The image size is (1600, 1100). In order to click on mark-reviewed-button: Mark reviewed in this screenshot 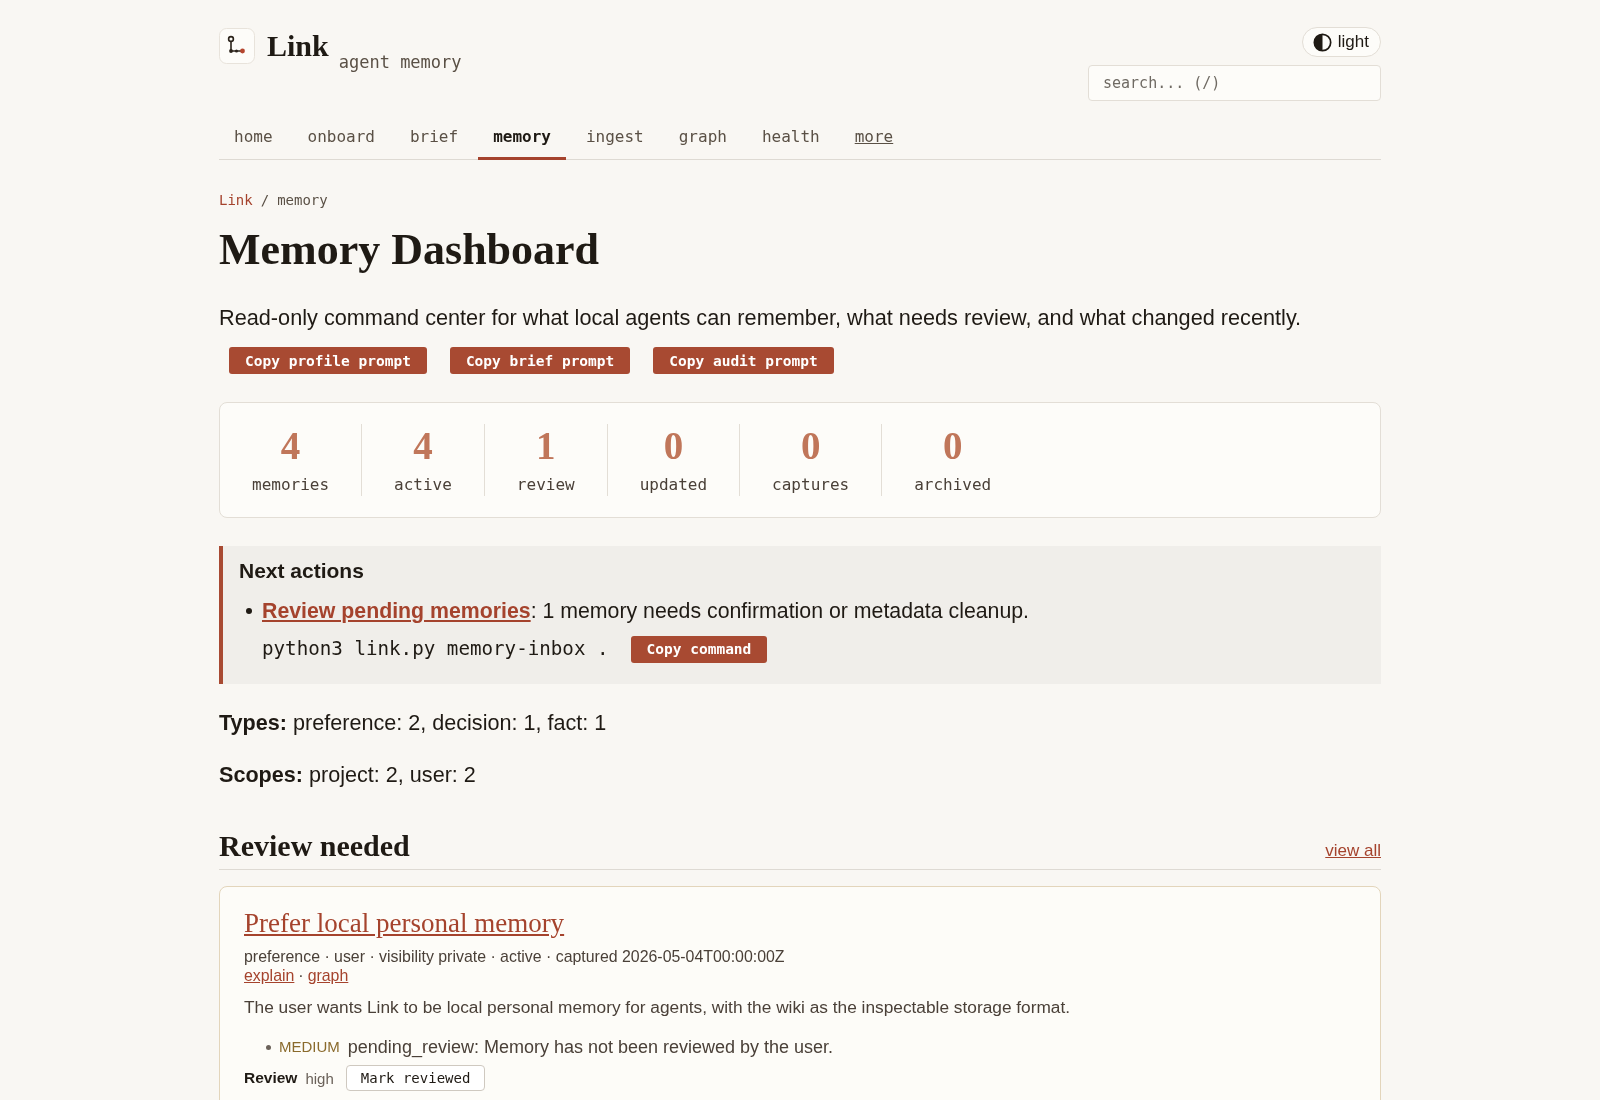, I will do `click(415, 1078)`.